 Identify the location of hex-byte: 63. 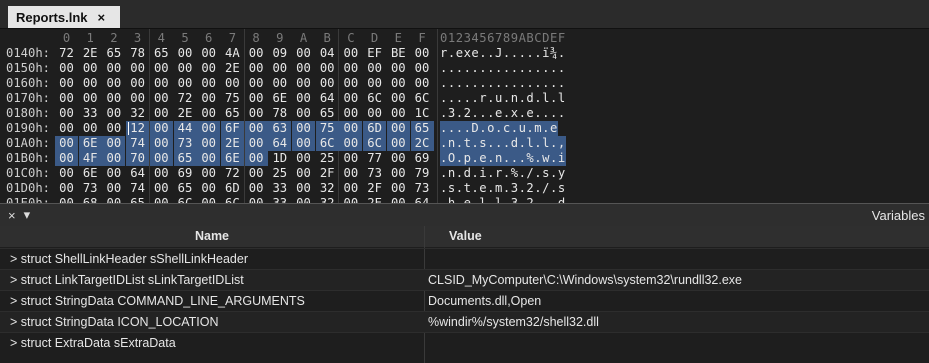
(280, 128).